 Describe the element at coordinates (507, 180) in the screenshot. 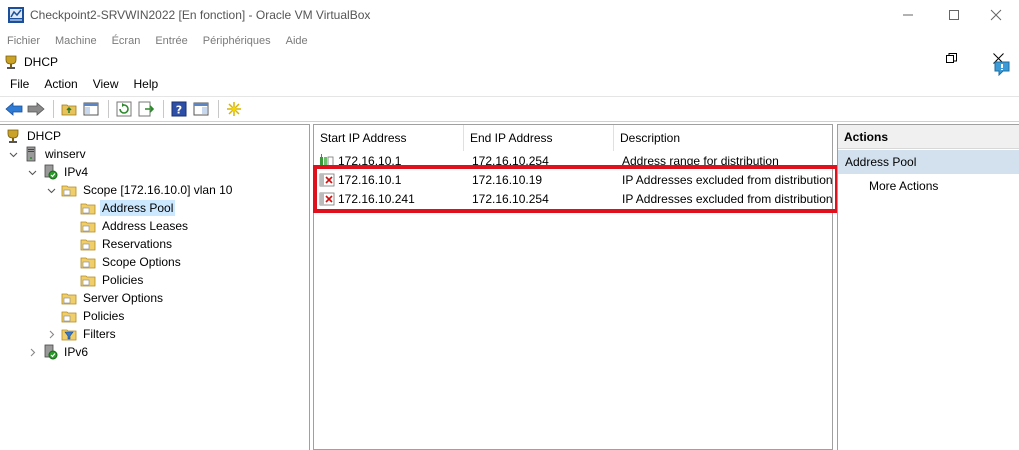

I see `end-ip: 172.16.10.19` at that location.